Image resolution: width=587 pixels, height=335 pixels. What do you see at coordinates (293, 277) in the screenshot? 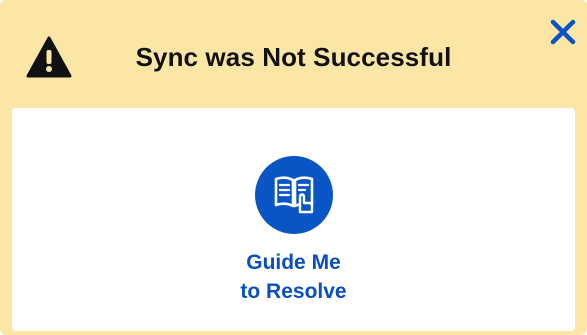
I see `guide-me-label: Guide Me to Resolve` at bounding box center [293, 277].